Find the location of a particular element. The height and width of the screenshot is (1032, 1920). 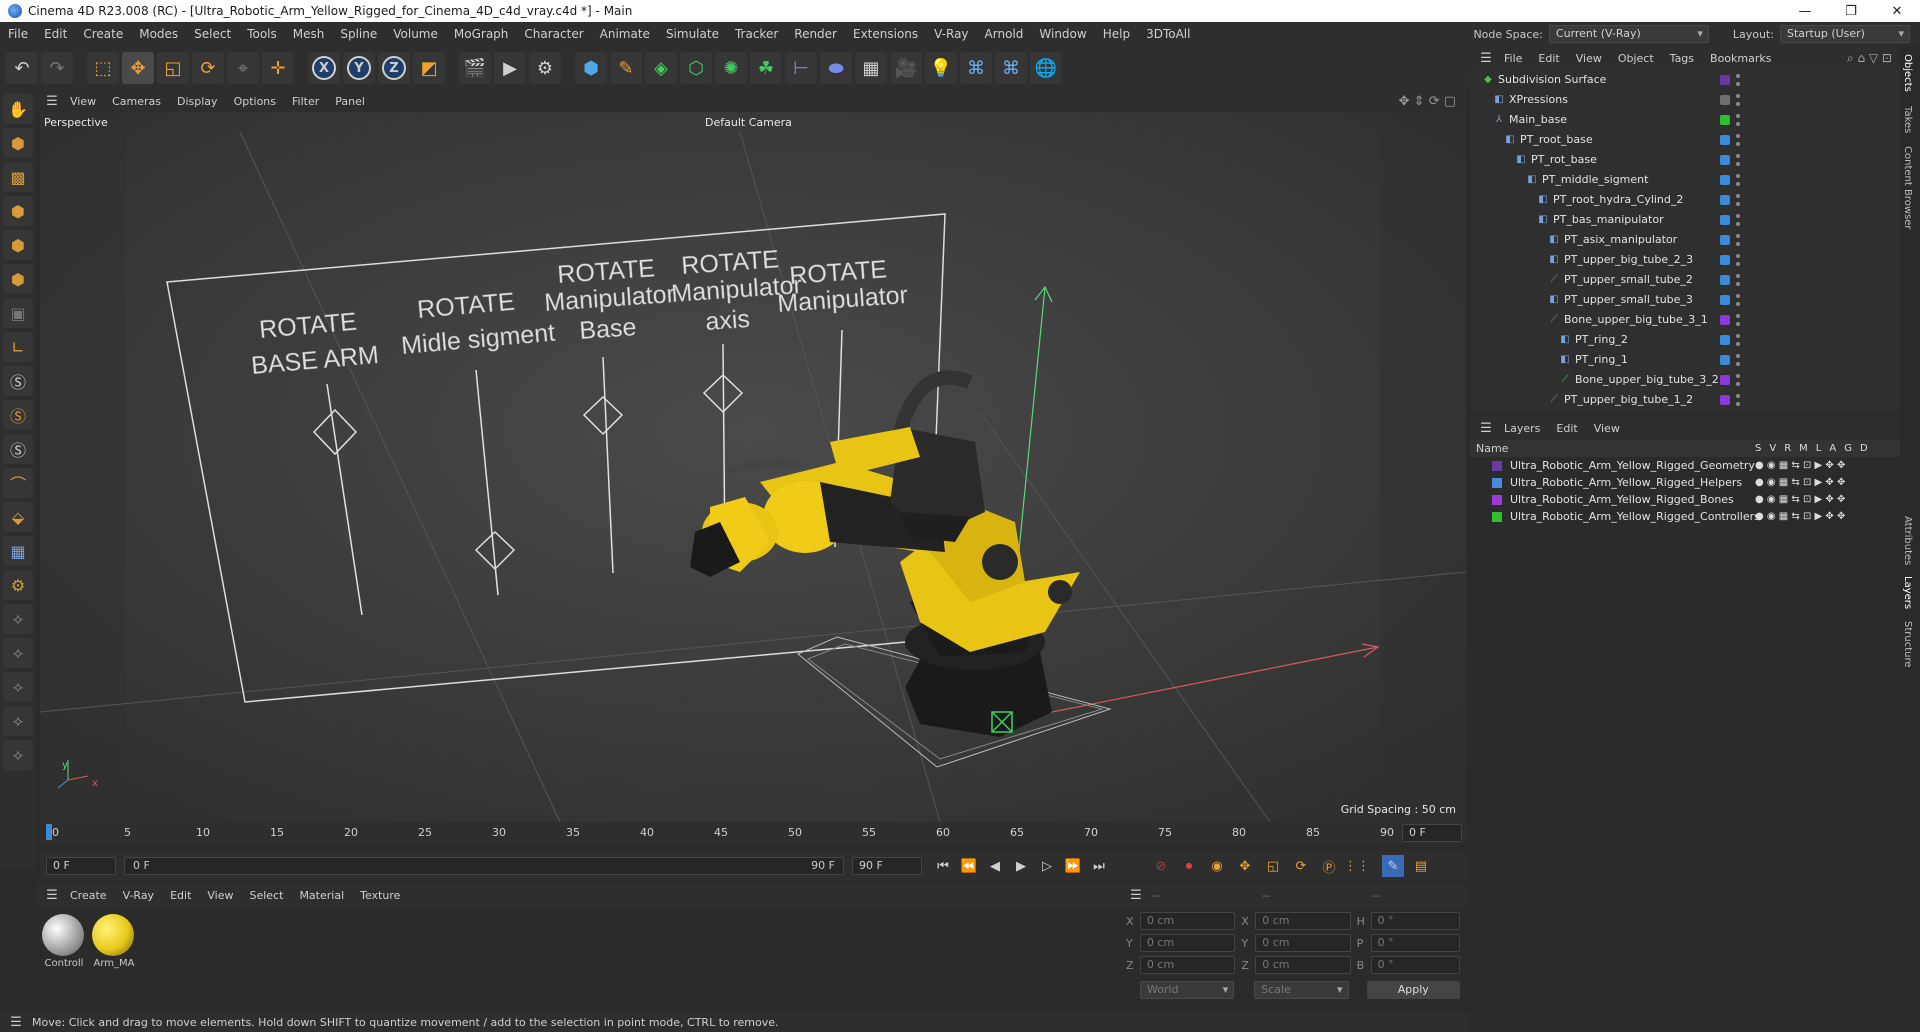

volume-icon: ☘ is located at coordinates (766, 68).